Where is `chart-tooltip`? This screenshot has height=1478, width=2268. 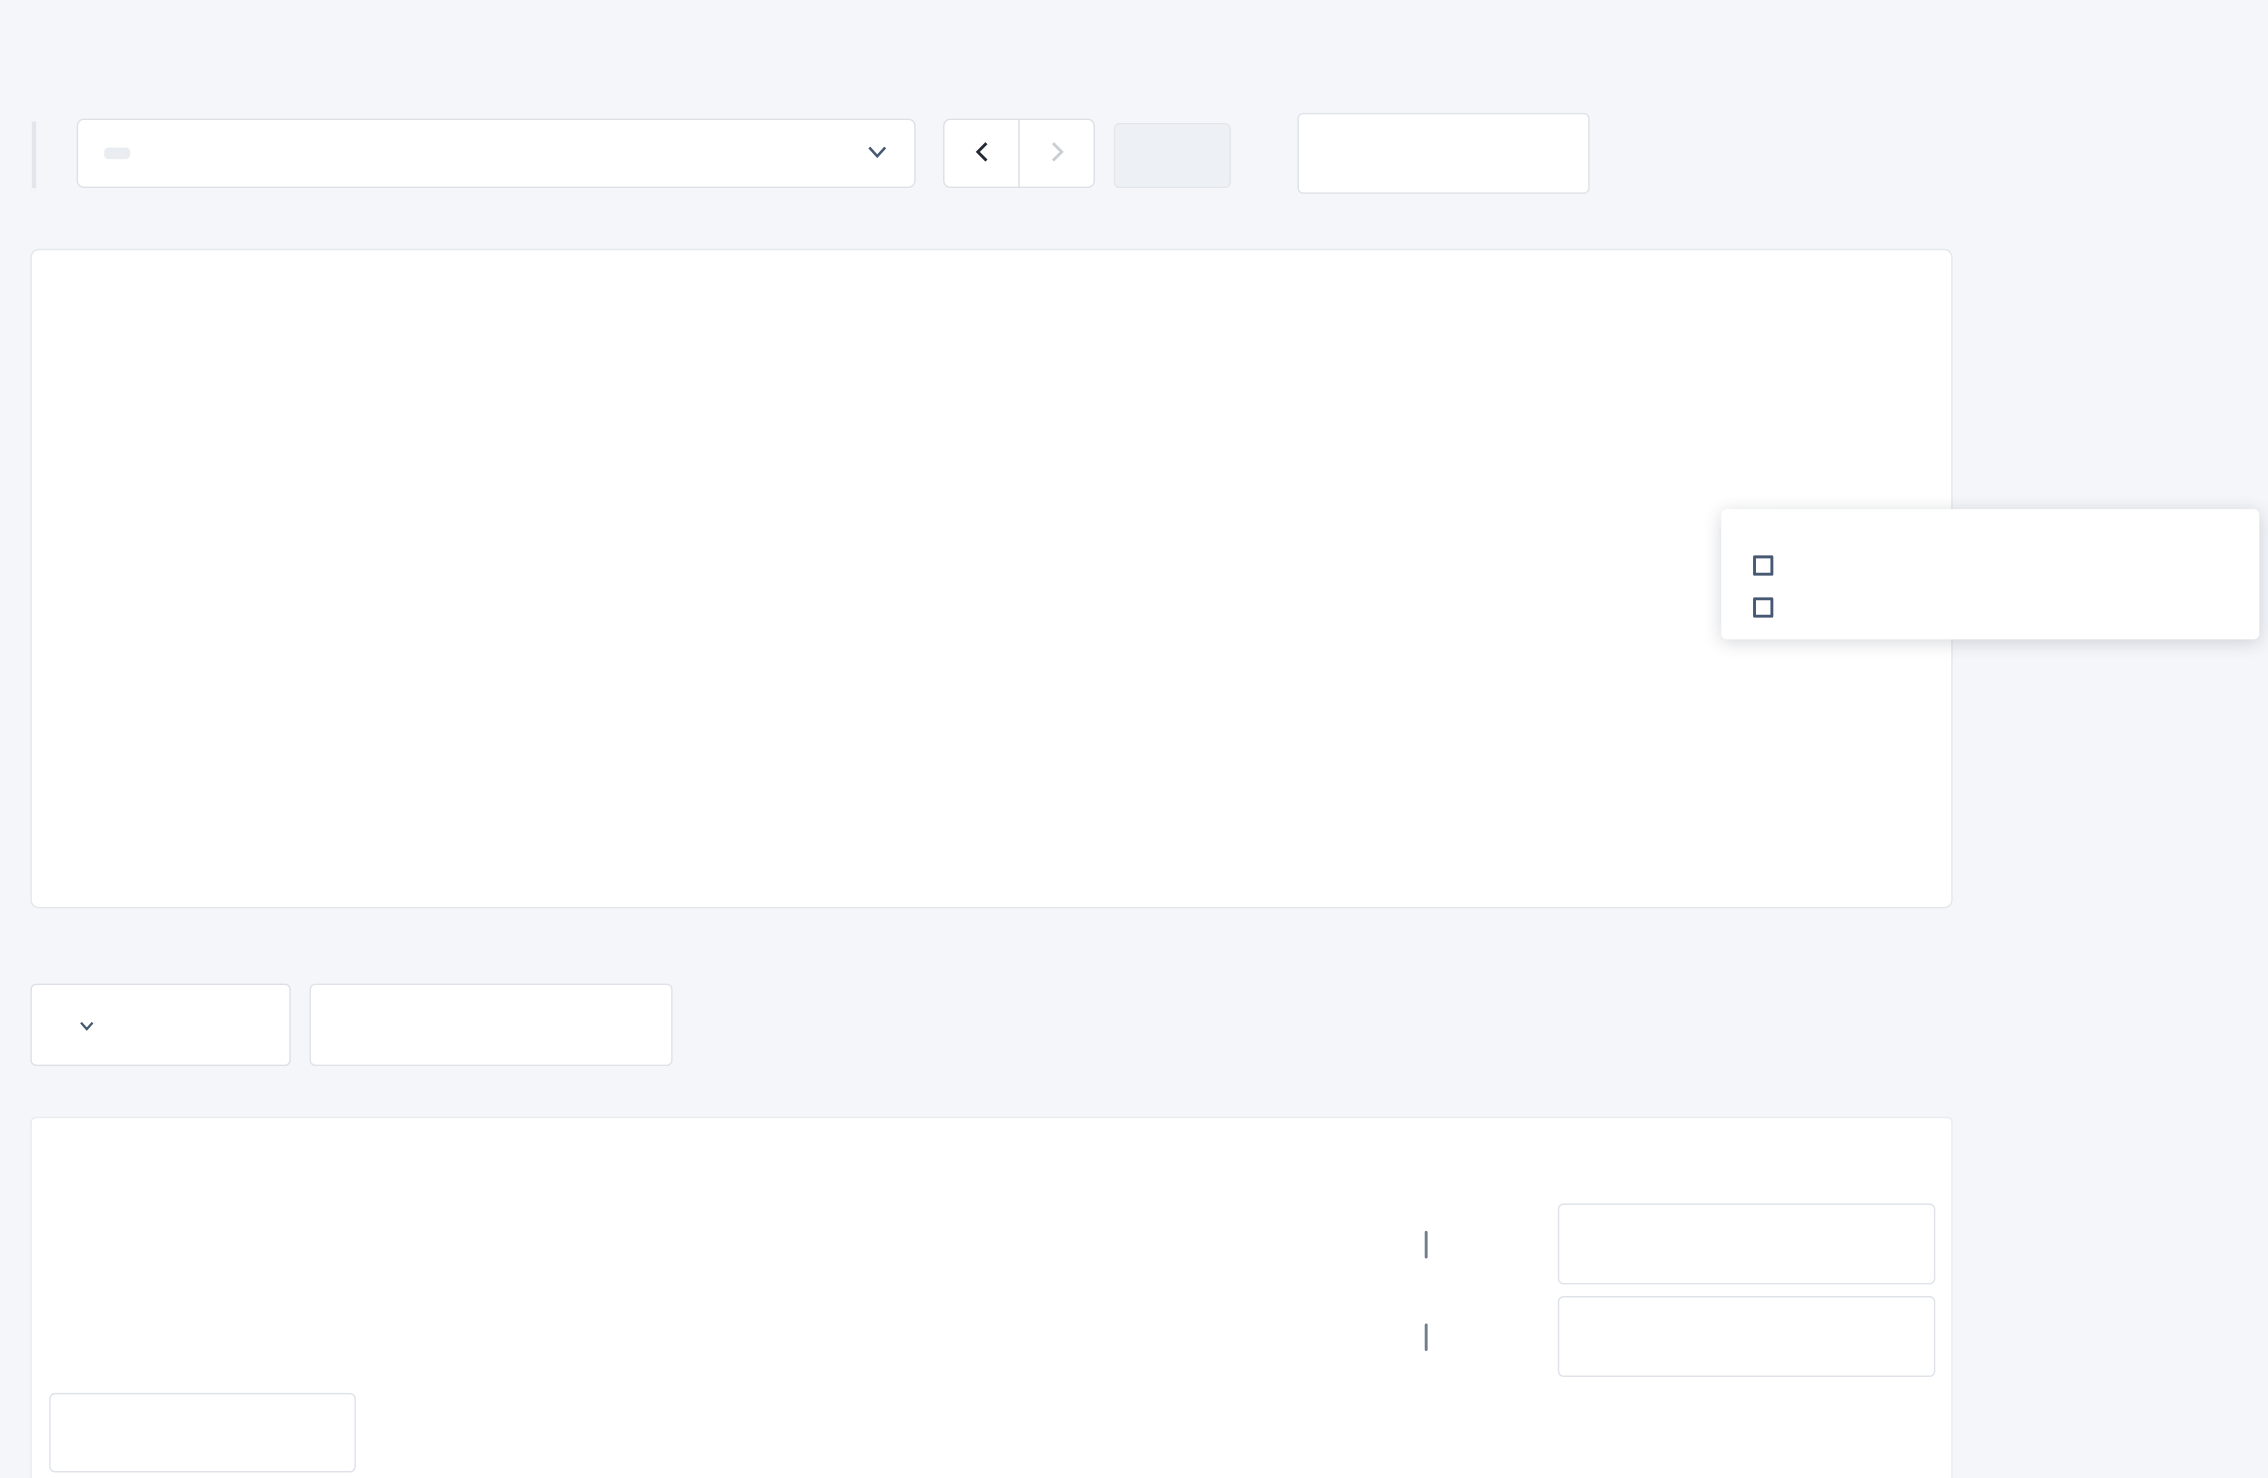
chart-tooltip is located at coordinates (1990, 574).